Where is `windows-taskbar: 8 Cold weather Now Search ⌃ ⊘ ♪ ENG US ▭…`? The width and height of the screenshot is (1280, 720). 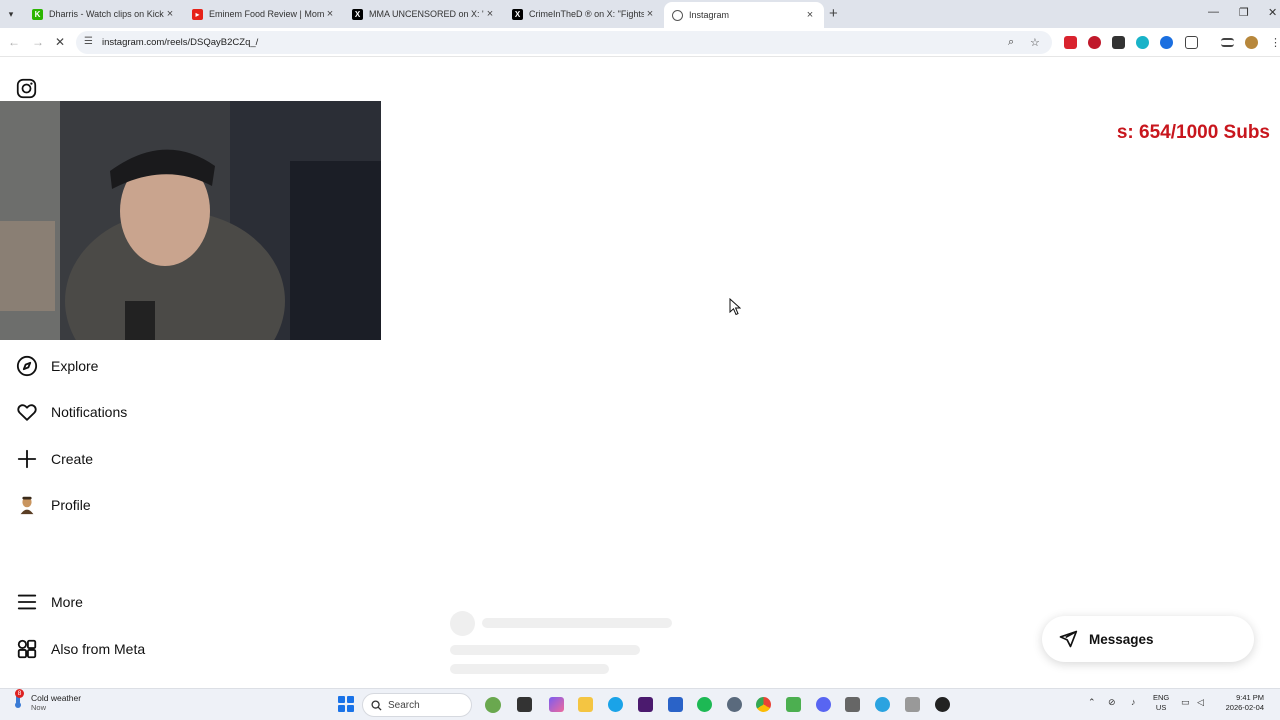 windows-taskbar: 8 Cold weather Now Search ⌃ ⊘ ♪ ENG US ▭… is located at coordinates (640, 704).